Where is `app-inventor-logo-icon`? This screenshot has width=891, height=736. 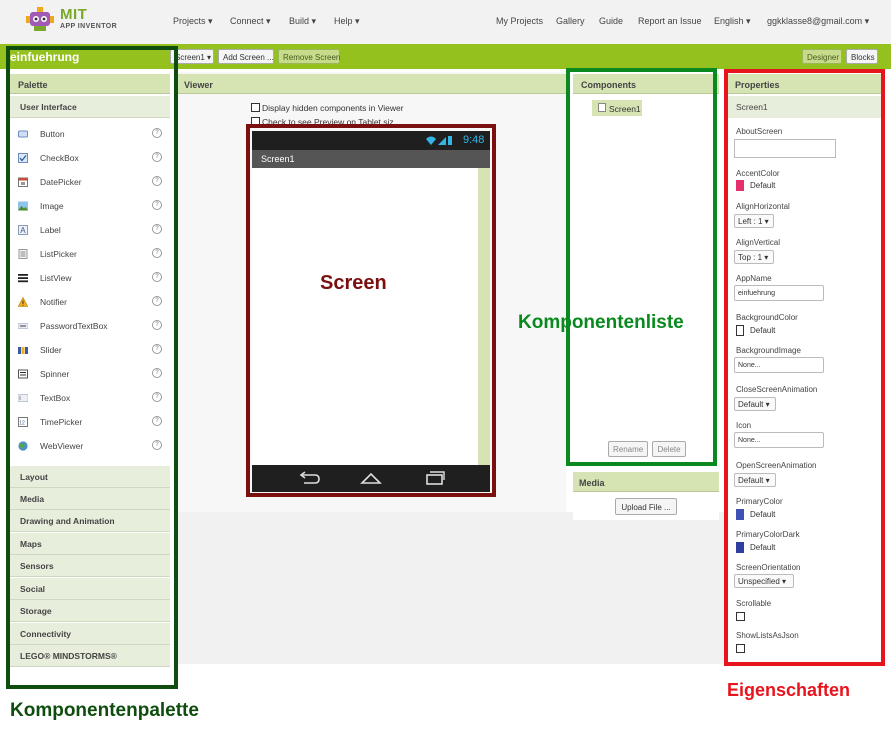 app-inventor-logo-icon is located at coordinates (40, 19).